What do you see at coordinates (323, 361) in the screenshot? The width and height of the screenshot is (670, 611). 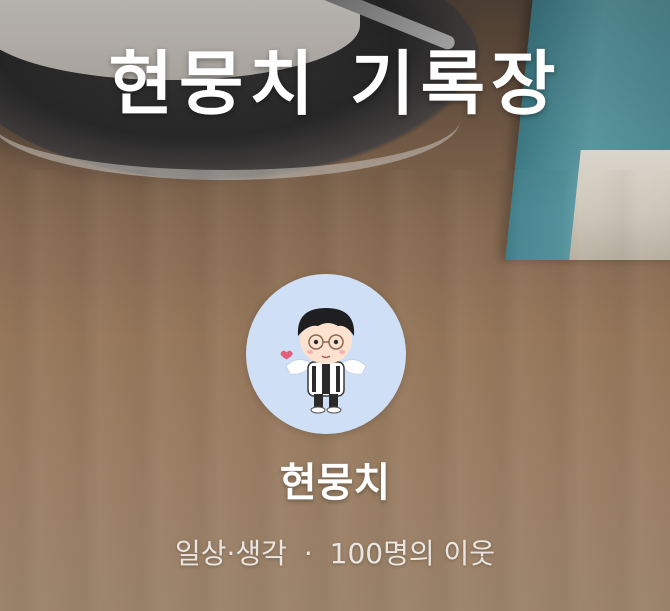 I see `cartoon-boy-avatar-icon` at bounding box center [323, 361].